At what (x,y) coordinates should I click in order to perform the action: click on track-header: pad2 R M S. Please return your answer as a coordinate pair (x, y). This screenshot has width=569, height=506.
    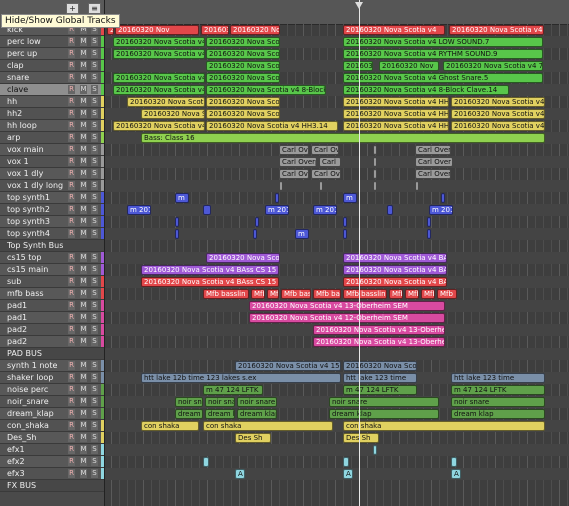
    Looking at the image, I should click on (52, 342).